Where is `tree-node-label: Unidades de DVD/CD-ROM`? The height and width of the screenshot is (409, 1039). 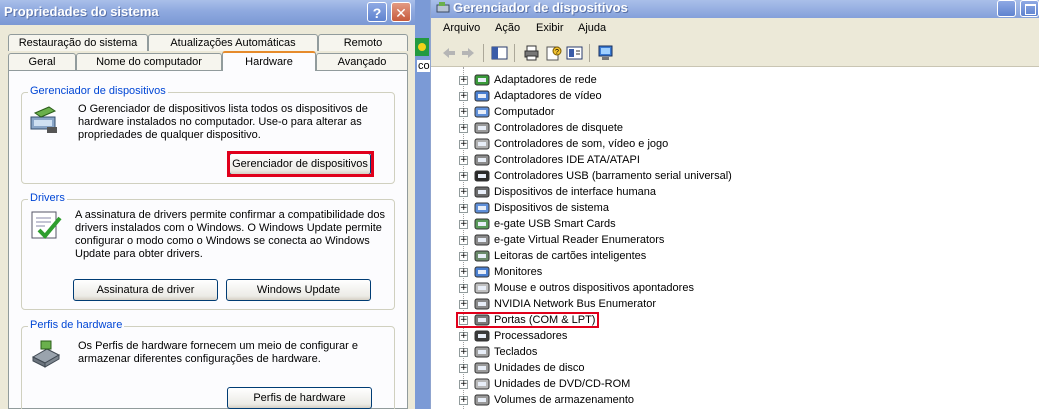
tree-node-label: Unidades de DVD/CD-ROM is located at coordinates (562, 384).